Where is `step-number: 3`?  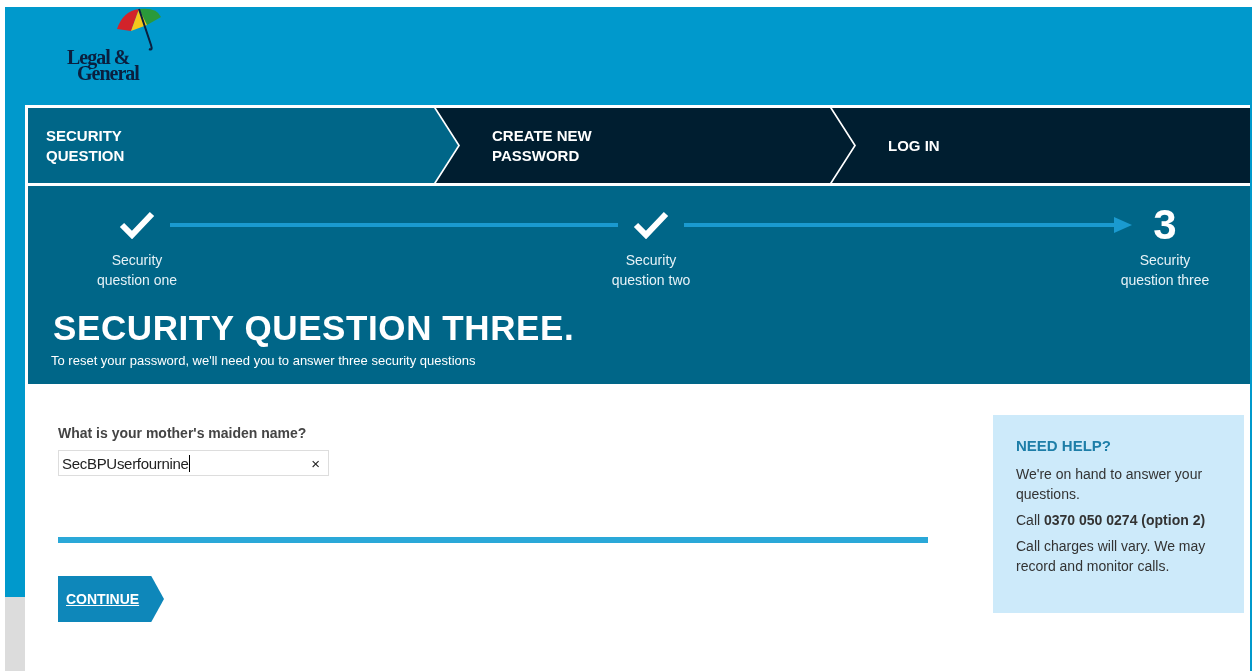 step-number: 3 is located at coordinates (1165, 225).